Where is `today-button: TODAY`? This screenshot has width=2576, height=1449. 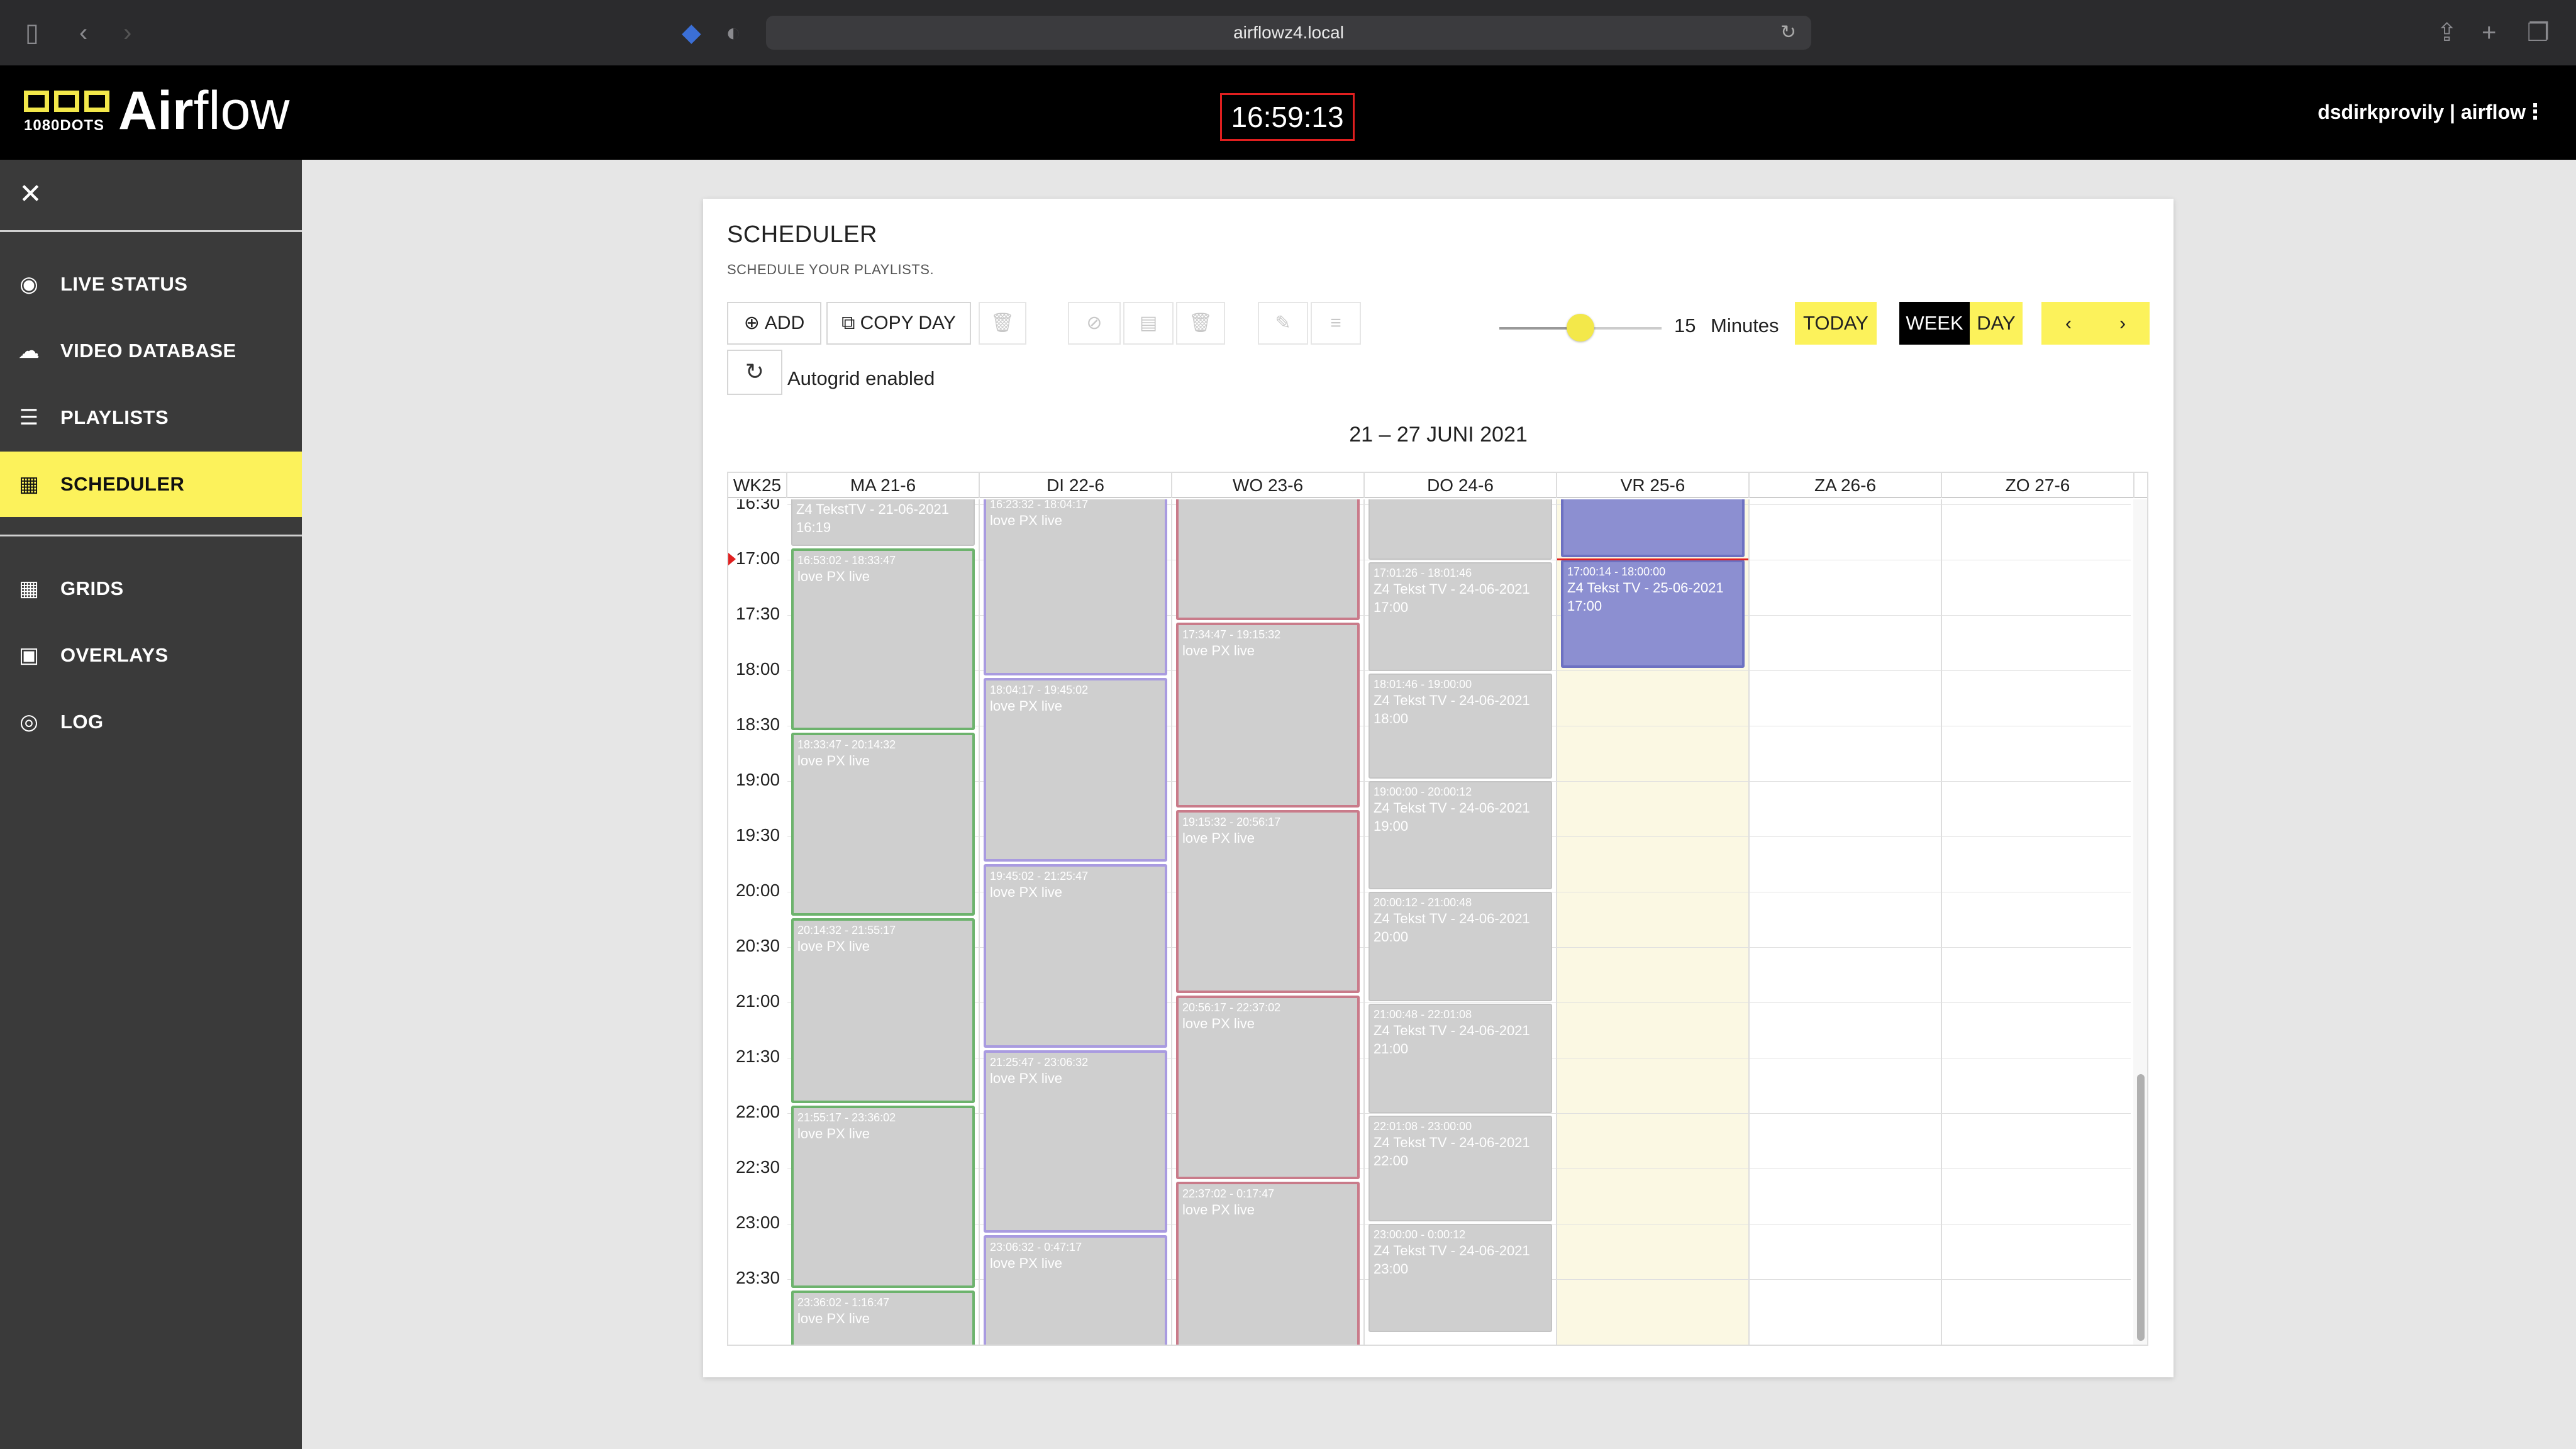 today-button: TODAY is located at coordinates (1836, 323).